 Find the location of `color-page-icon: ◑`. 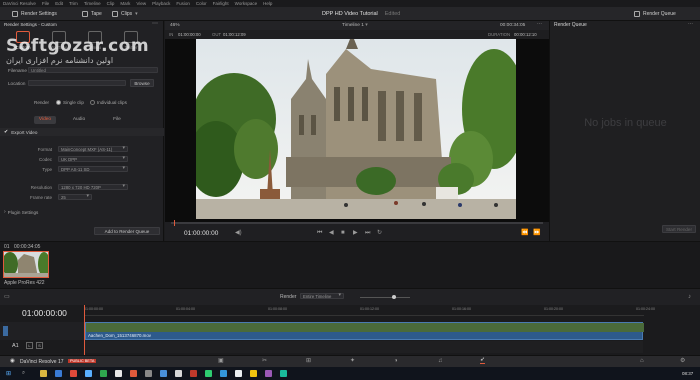

color-page-icon: ◑ is located at coordinates (396, 361).